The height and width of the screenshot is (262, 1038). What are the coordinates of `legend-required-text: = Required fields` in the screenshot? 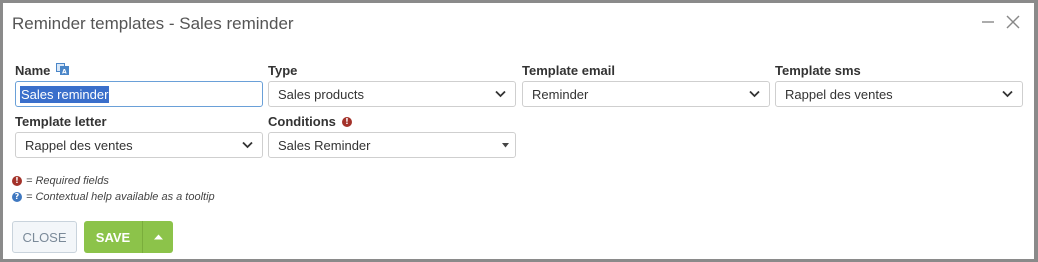 It's located at (67, 181).